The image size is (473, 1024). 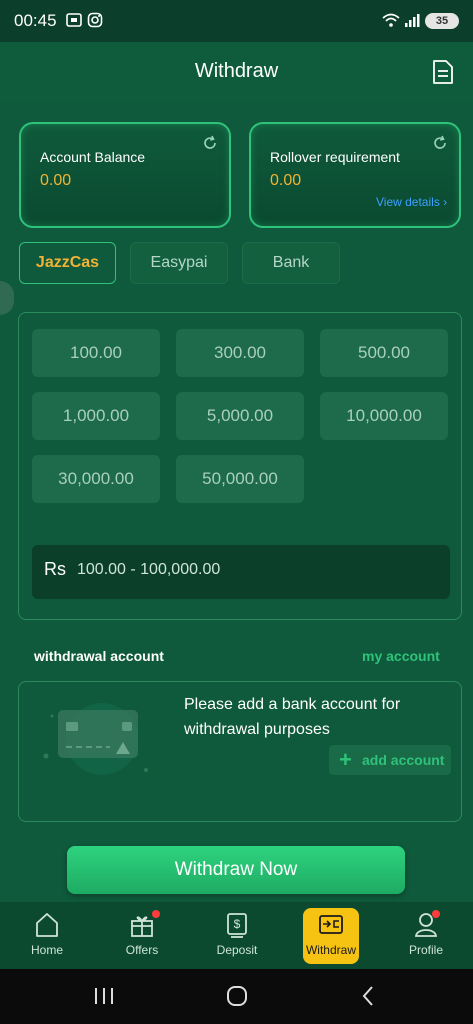 I want to click on view-details-link: View details ›, so click(x=411, y=202).